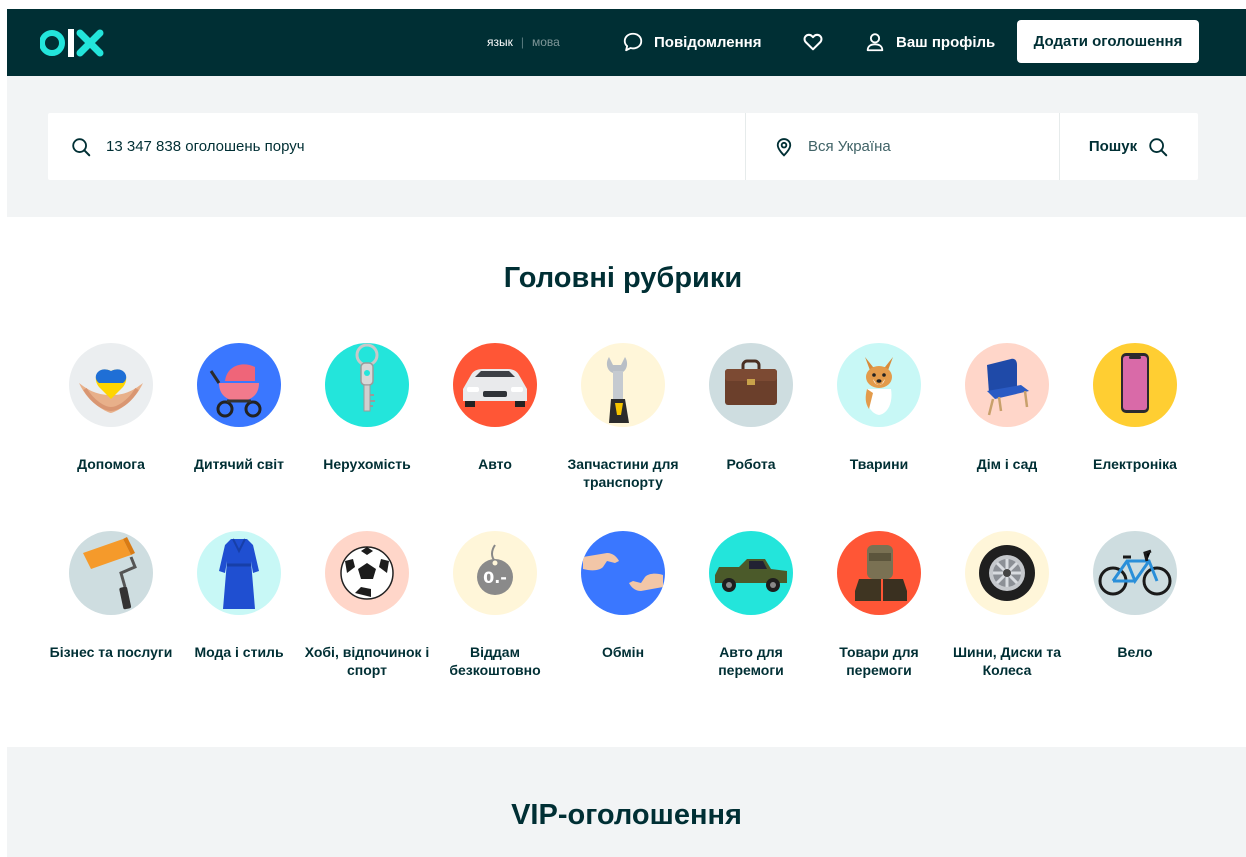 The width and height of the screenshot is (1246, 857). Describe the element at coordinates (495, 388) in the screenshot. I see `car-icon` at that location.